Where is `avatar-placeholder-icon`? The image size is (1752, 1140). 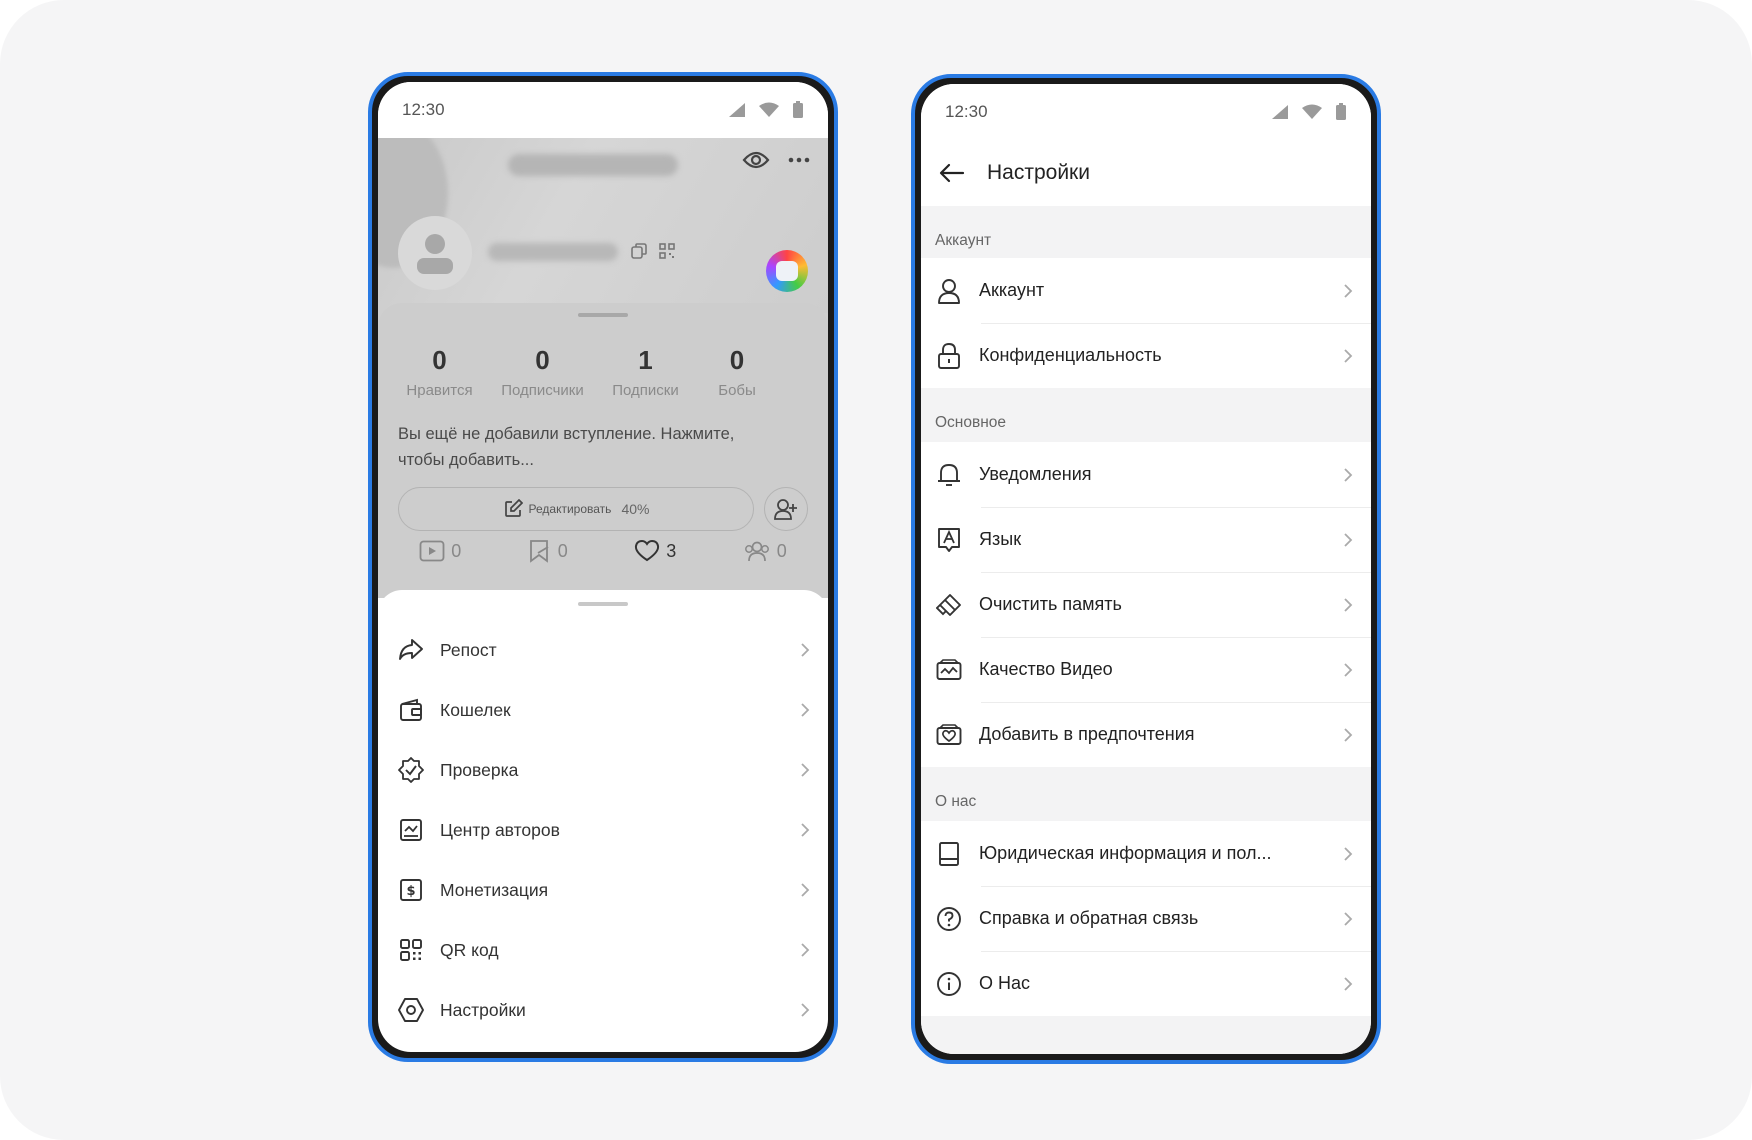
avatar-placeholder-icon is located at coordinates (435, 254).